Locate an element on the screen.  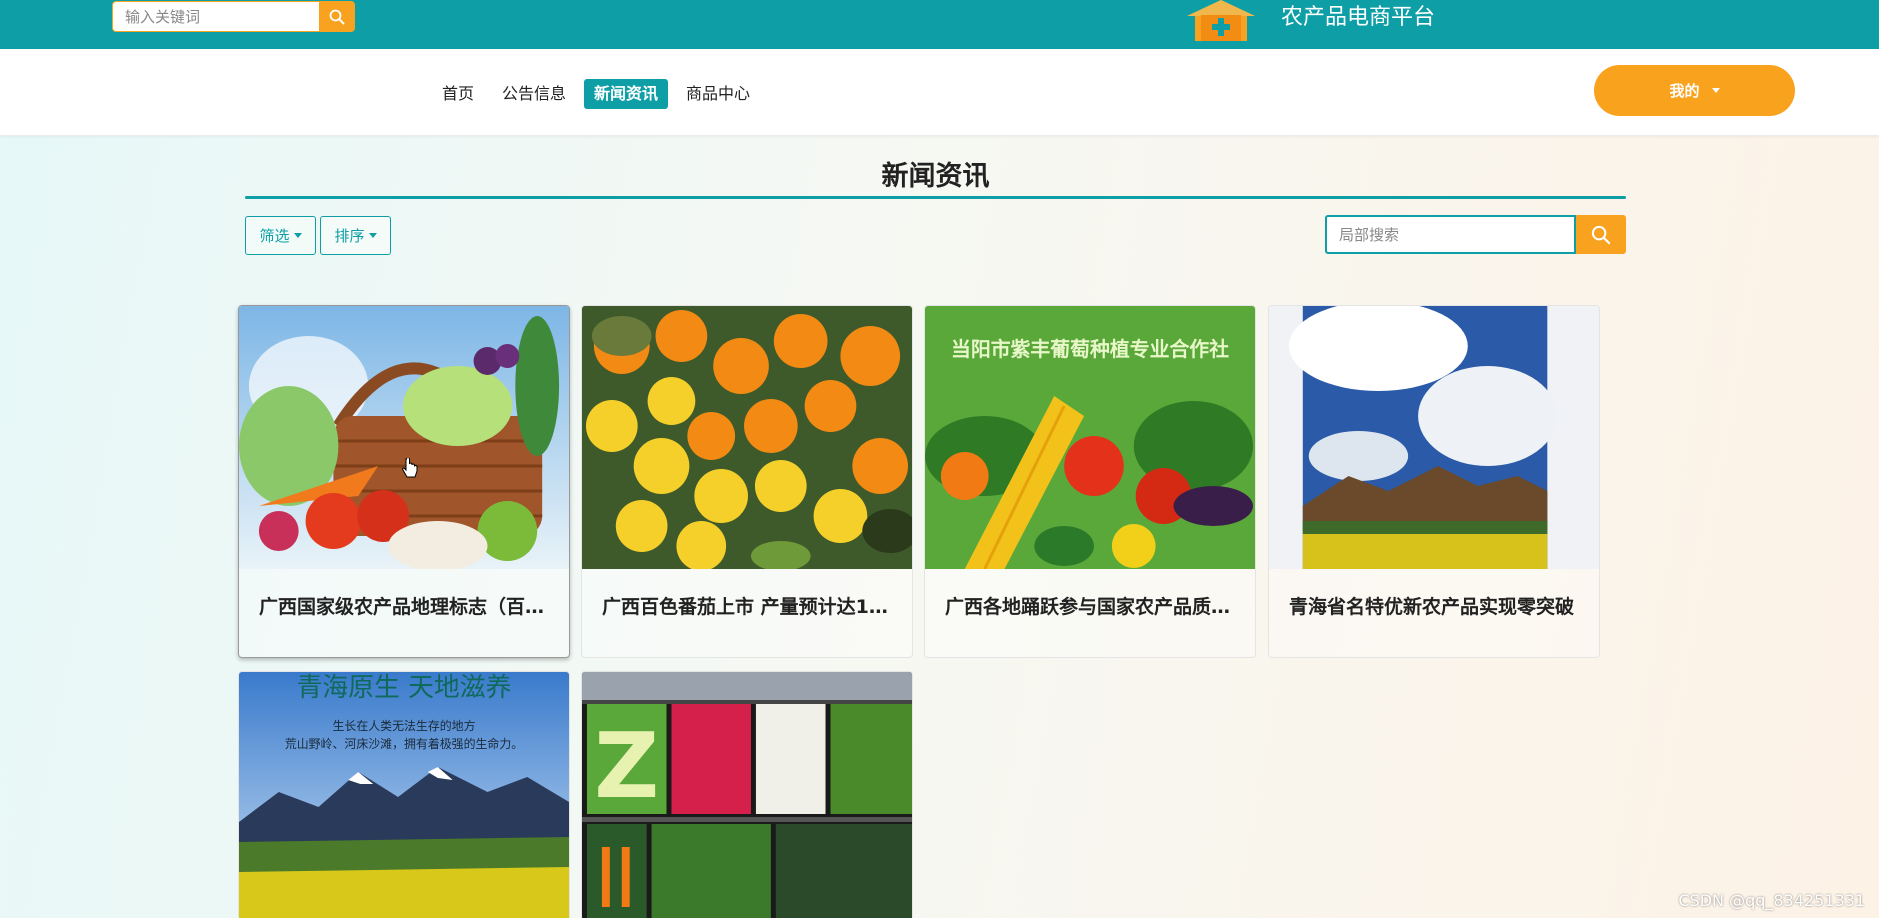
nav-item-products: 商品中心 is located at coordinates (718, 94).